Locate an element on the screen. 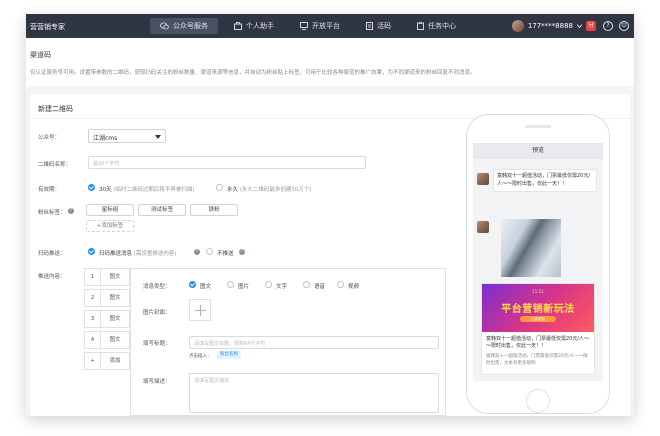 The image size is (660, 436). cover-label: 图片封面： is located at coordinates (157, 313).